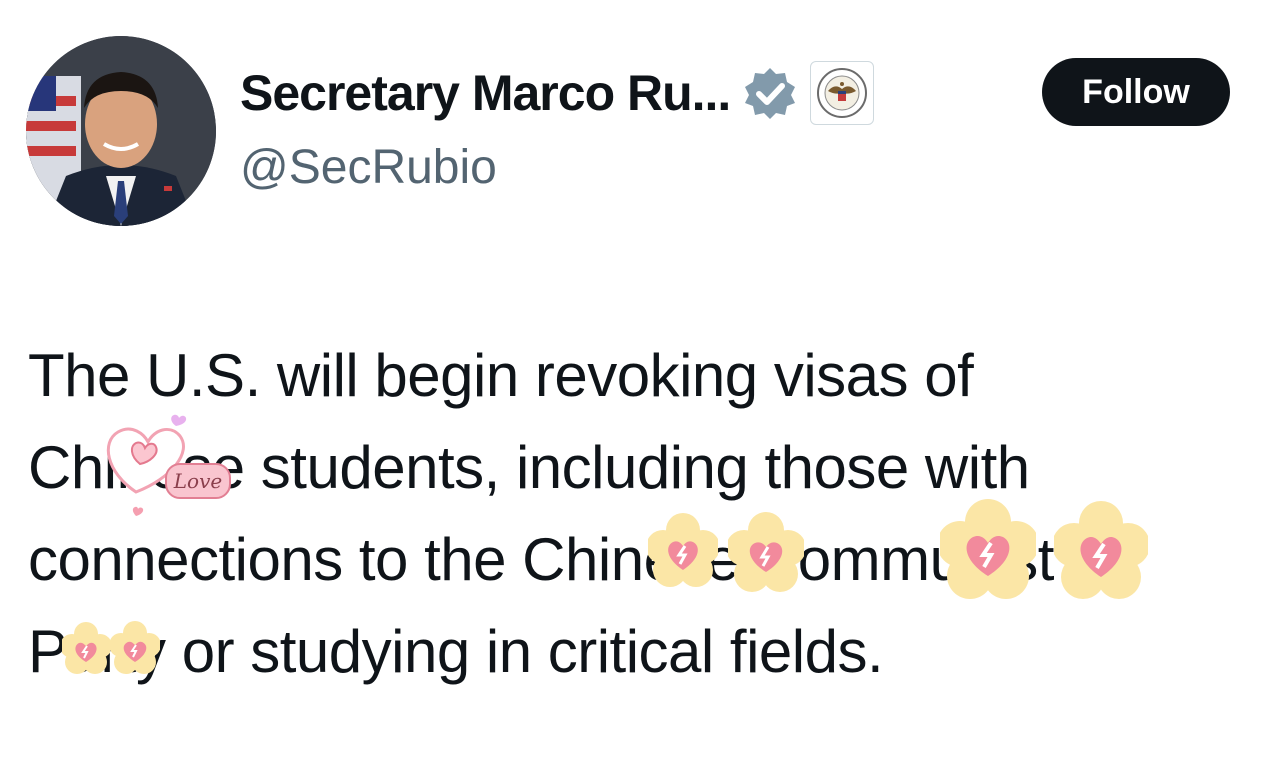 This screenshot has width=1280, height=770. Describe the element at coordinates (1136, 92) in the screenshot. I see `follow-button: Follow` at that location.